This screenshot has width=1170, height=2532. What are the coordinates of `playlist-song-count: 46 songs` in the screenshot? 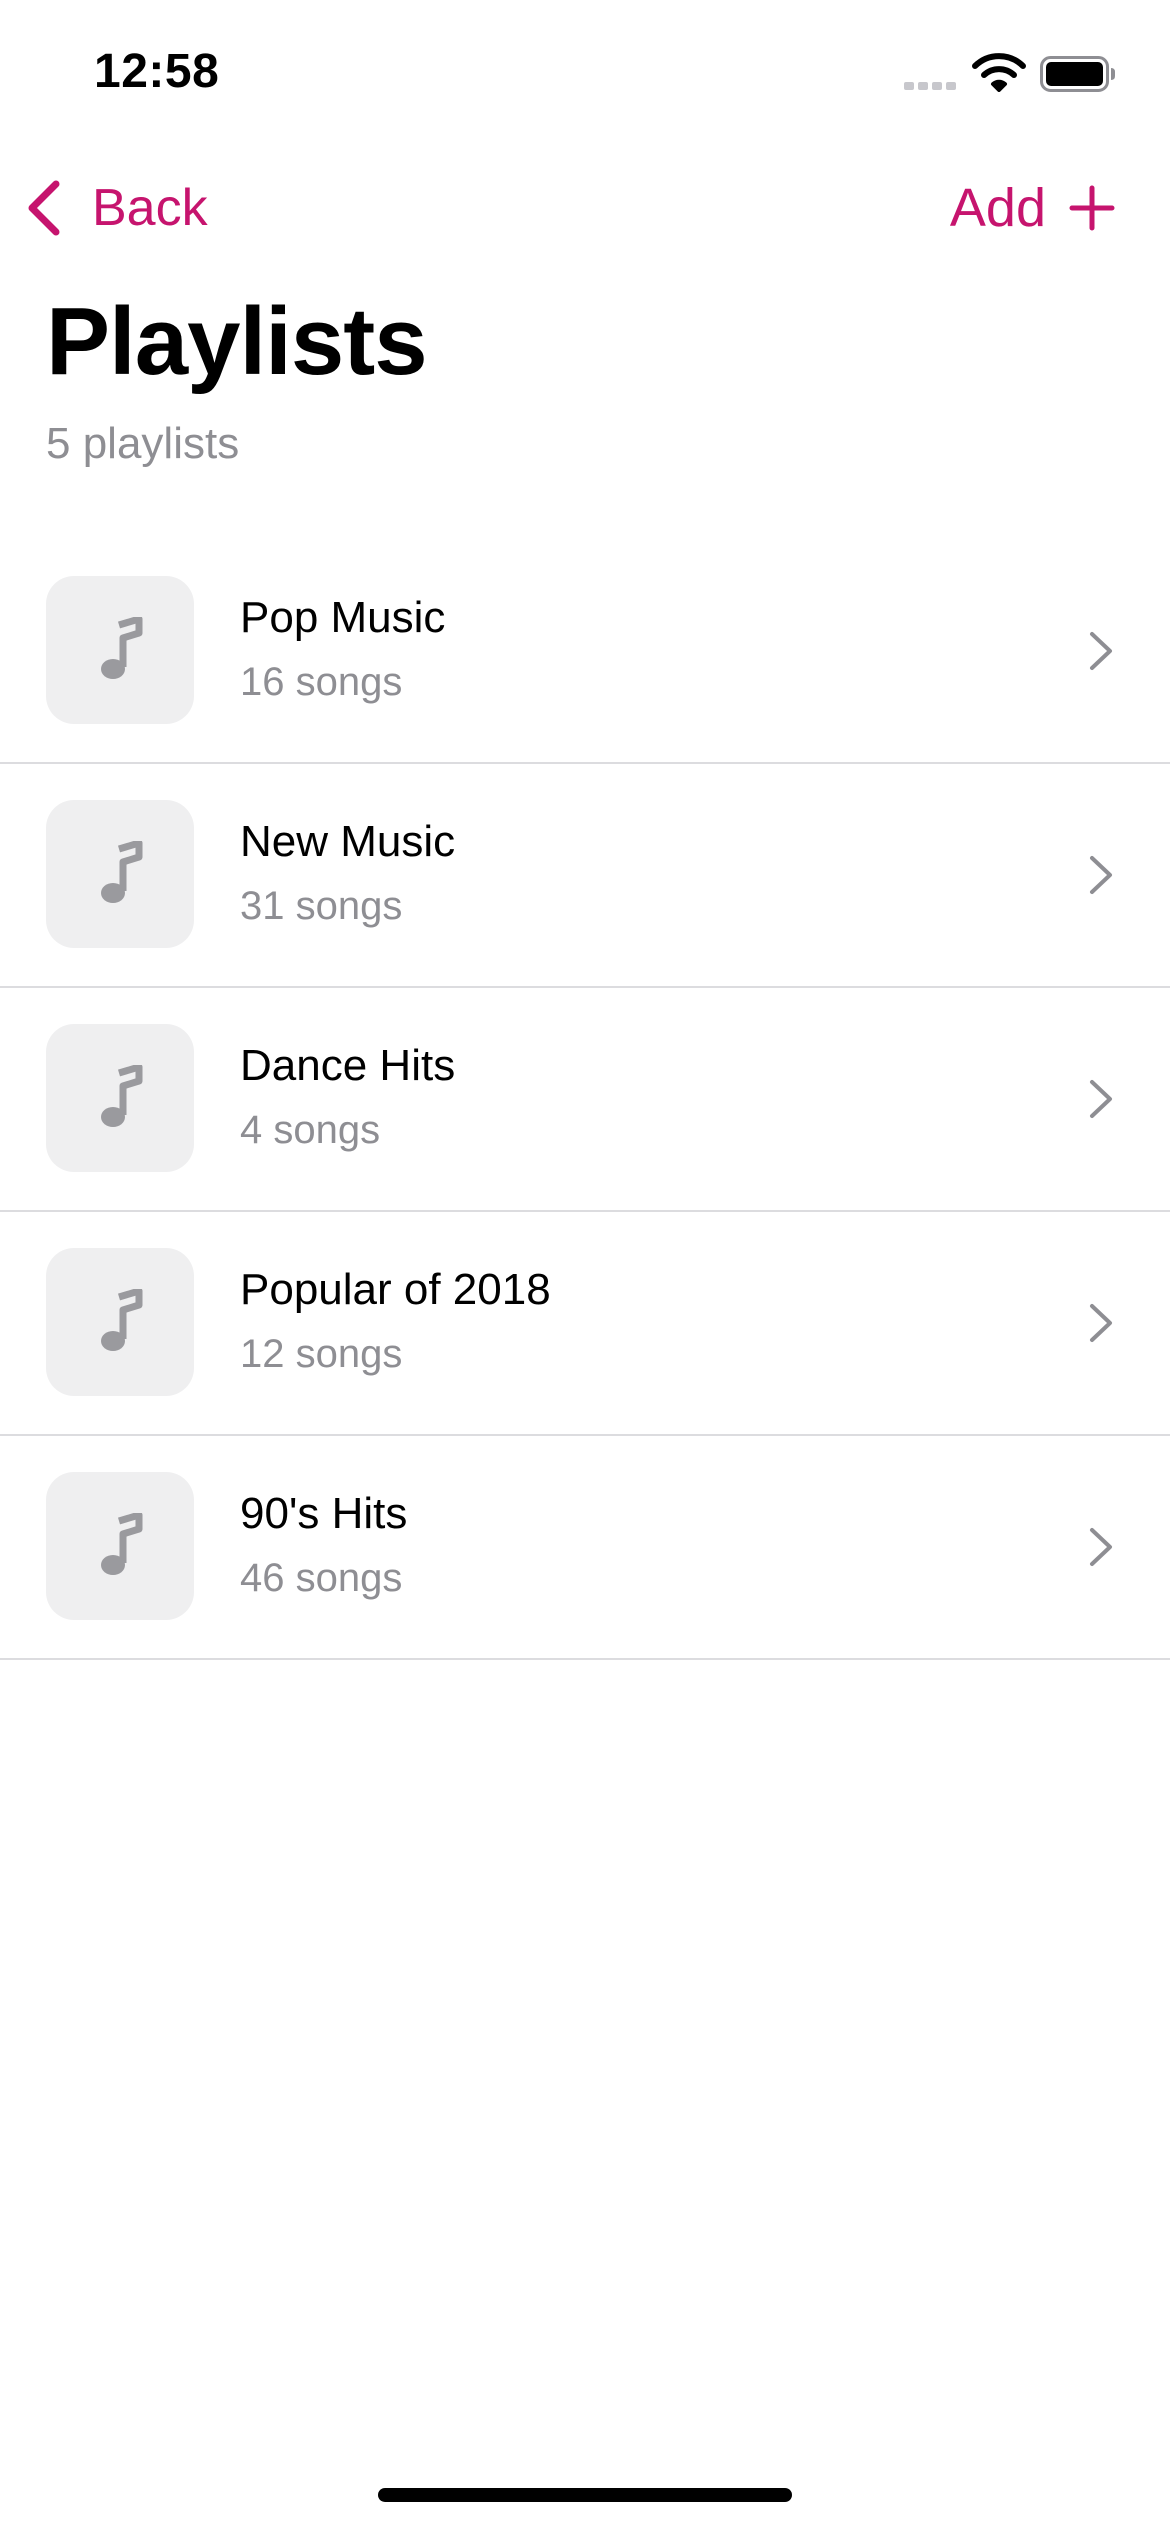 It's located at (321, 1578).